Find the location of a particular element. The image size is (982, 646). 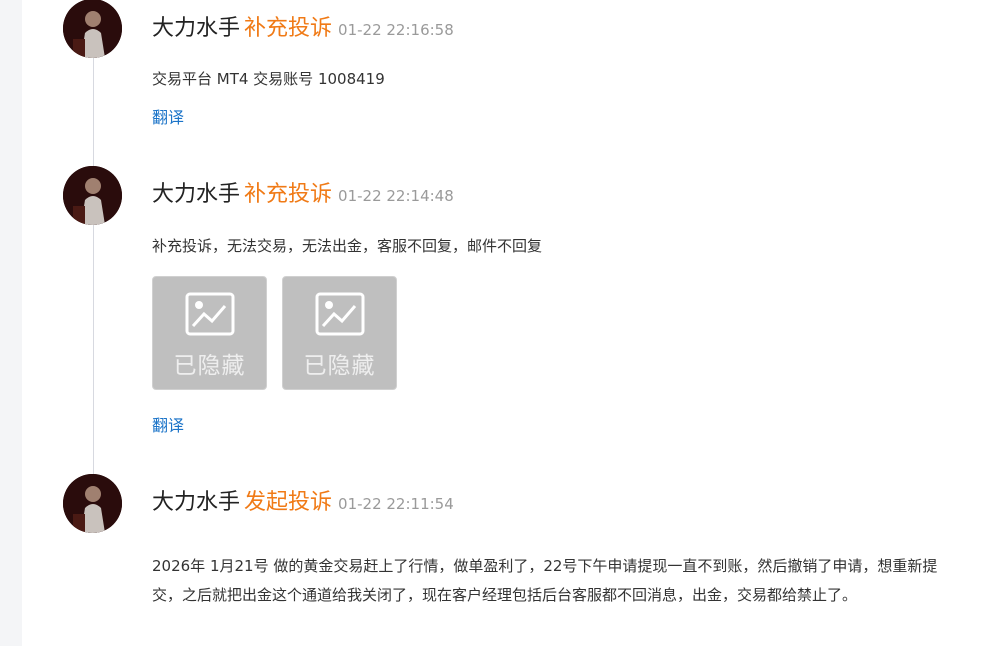

entry-header: 大力水手 补充投诉 01-22 22:14:48 is located at coordinates (303, 196).